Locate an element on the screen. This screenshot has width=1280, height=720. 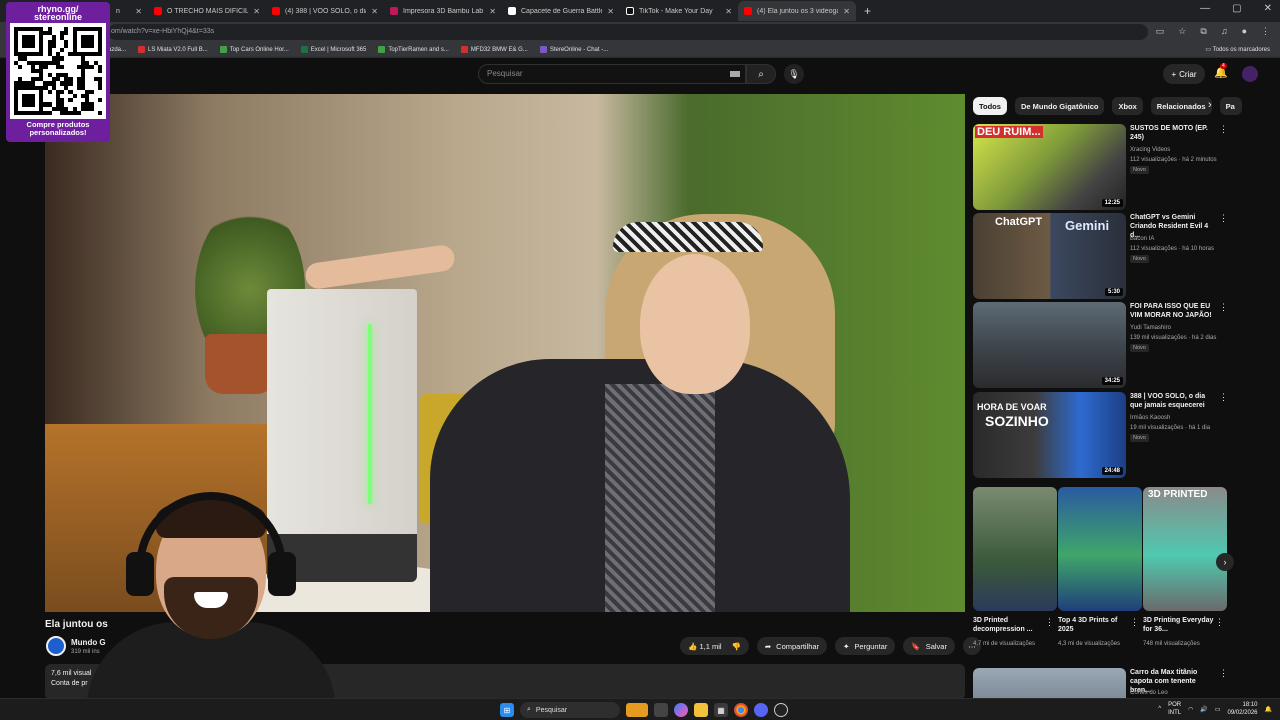
browser-tab: Capacete de Guerra Battle Cat ✕ is located at coordinates (561, 11).